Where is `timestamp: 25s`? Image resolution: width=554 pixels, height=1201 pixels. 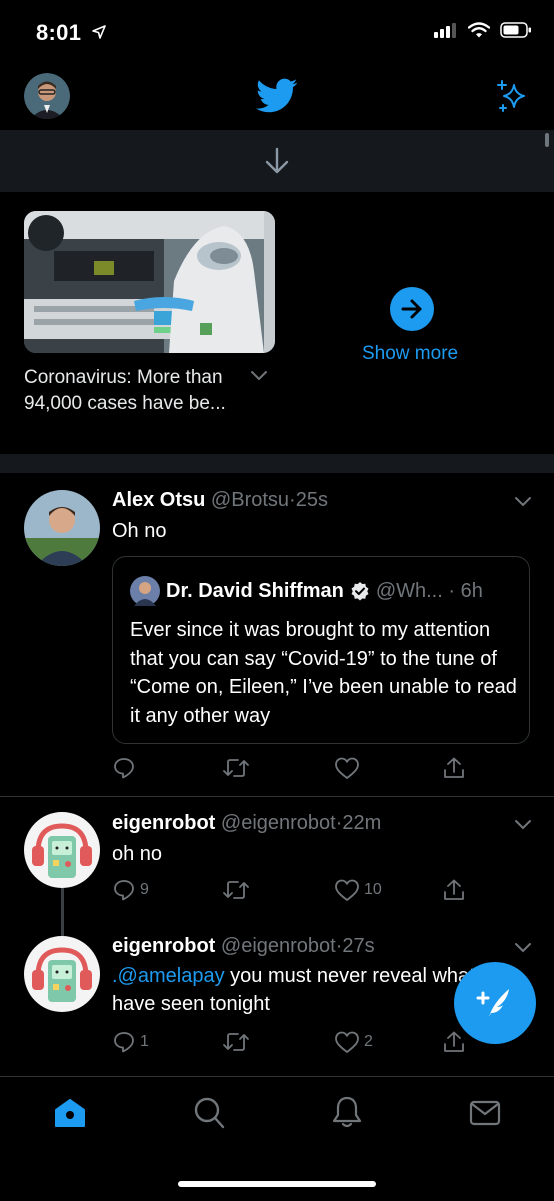
timestamp: 25s is located at coordinates (311, 500).